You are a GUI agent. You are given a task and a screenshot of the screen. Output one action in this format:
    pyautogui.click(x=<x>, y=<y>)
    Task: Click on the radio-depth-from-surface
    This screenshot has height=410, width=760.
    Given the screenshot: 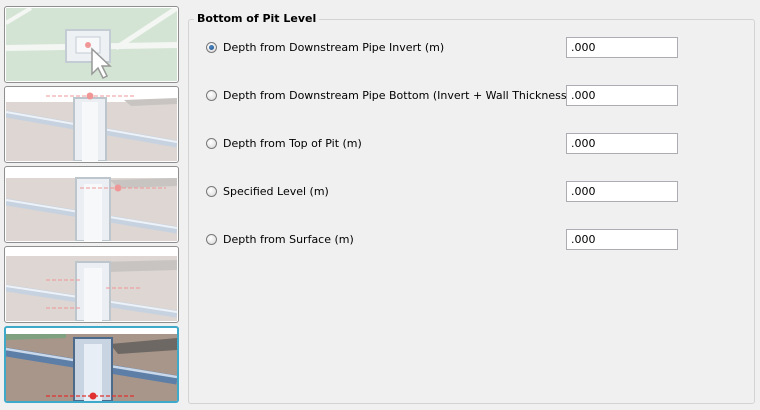 What is the action you would take?
    pyautogui.click(x=211, y=239)
    